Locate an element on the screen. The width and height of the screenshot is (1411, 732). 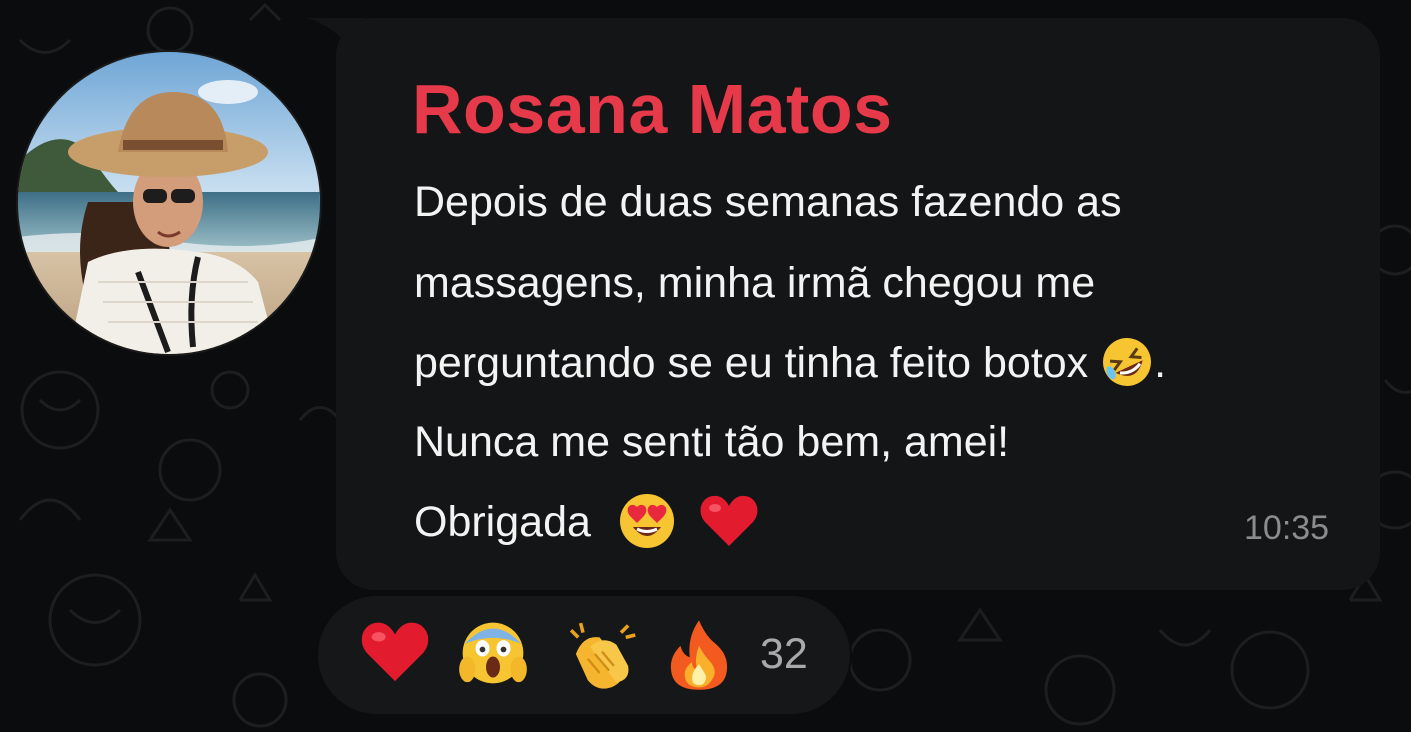
message-line-text: perguntando se eu tinha feito botox is located at coordinates (751, 363).